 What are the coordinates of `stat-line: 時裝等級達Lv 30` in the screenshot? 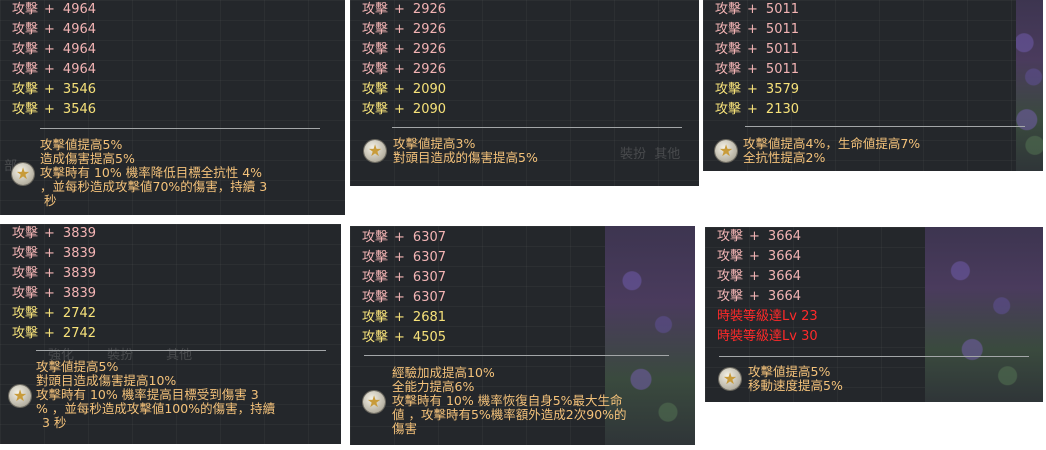 It's located at (767, 336).